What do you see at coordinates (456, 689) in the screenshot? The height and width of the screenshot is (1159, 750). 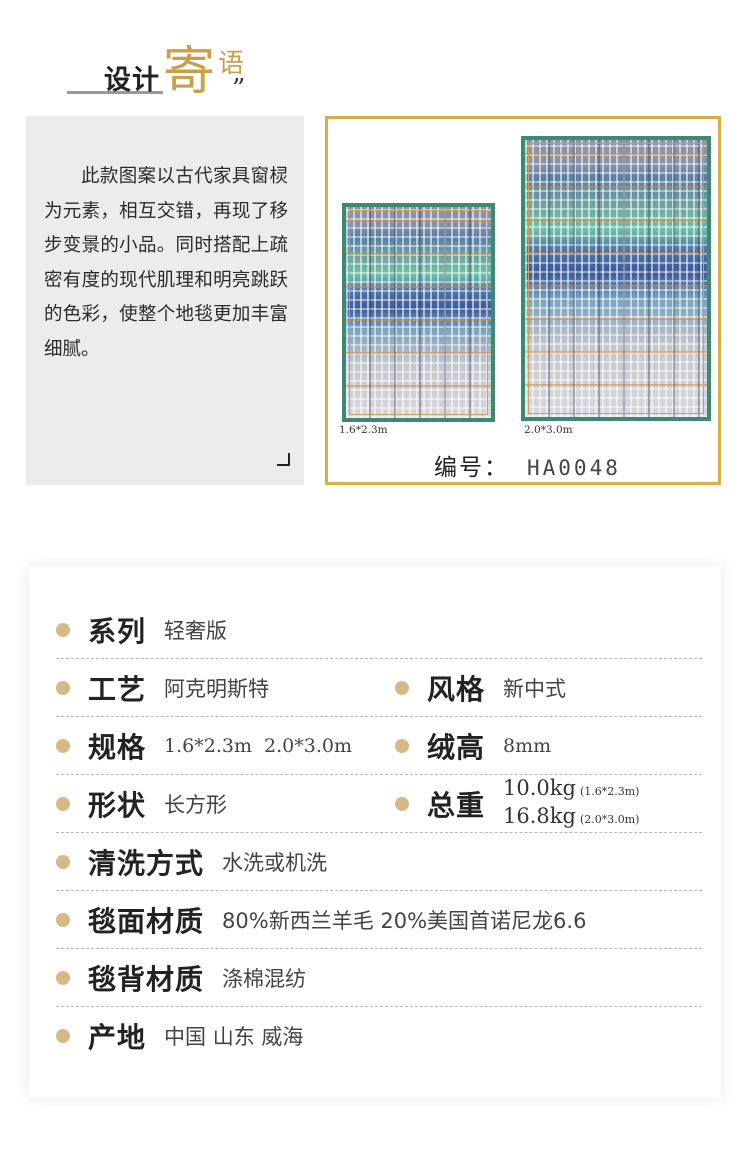 I see `spec-label: 风格` at bounding box center [456, 689].